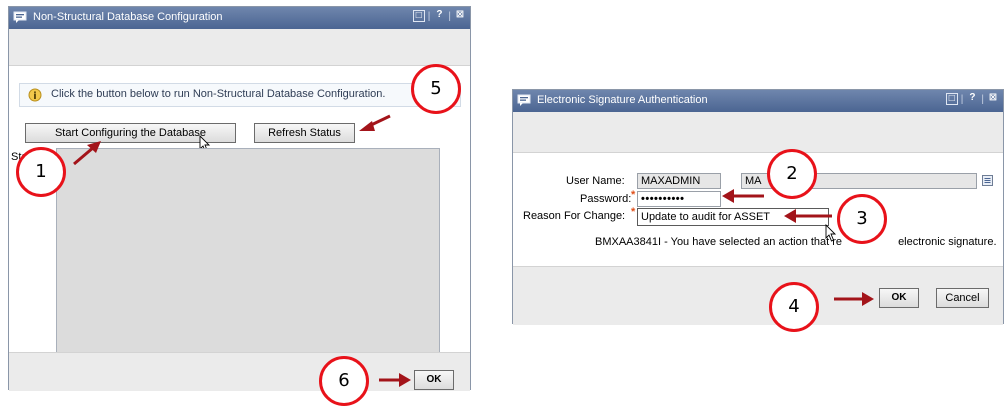 Image resolution: width=1004 pixels, height=415 pixels. What do you see at coordinates (899, 298) in the screenshot?
I see `right-ok-button: OK` at bounding box center [899, 298].